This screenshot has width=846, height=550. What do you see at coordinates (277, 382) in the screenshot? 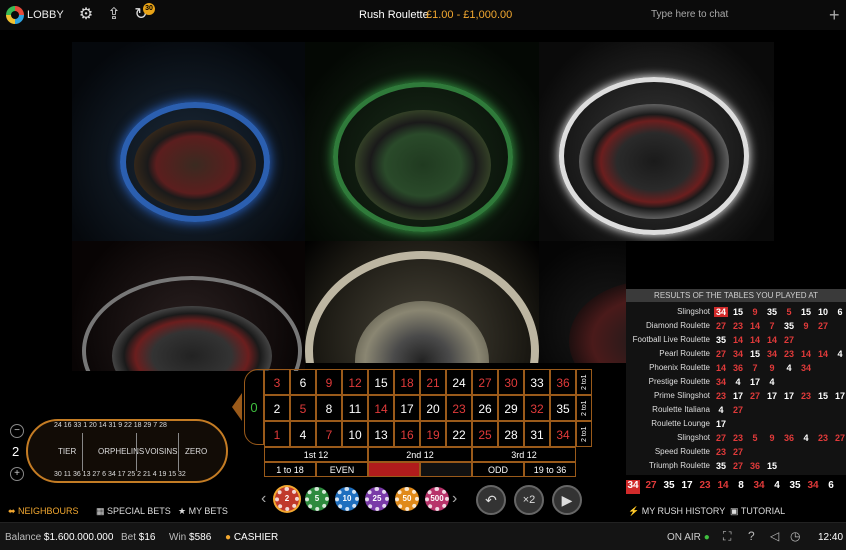
I see `bet-number: 3` at bounding box center [277, 382].